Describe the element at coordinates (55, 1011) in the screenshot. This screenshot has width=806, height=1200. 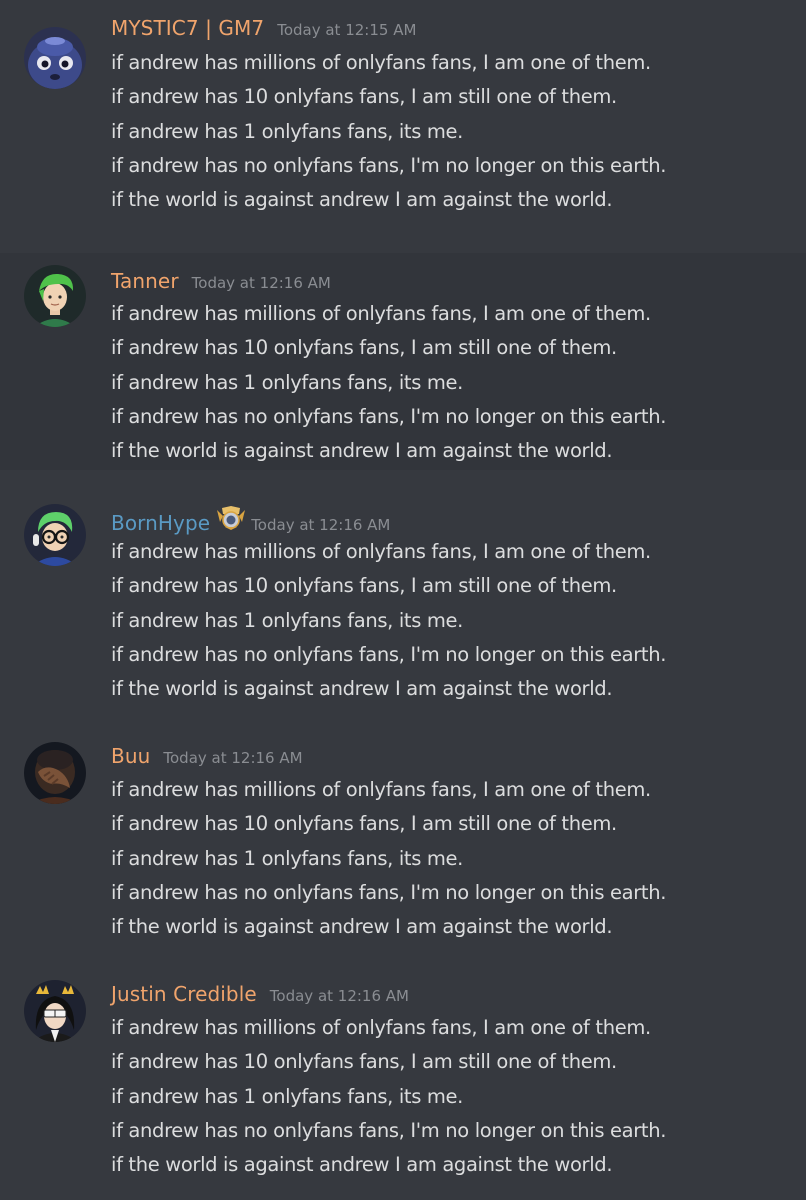
I see `crowned-sunglasses-avatar` at that location.